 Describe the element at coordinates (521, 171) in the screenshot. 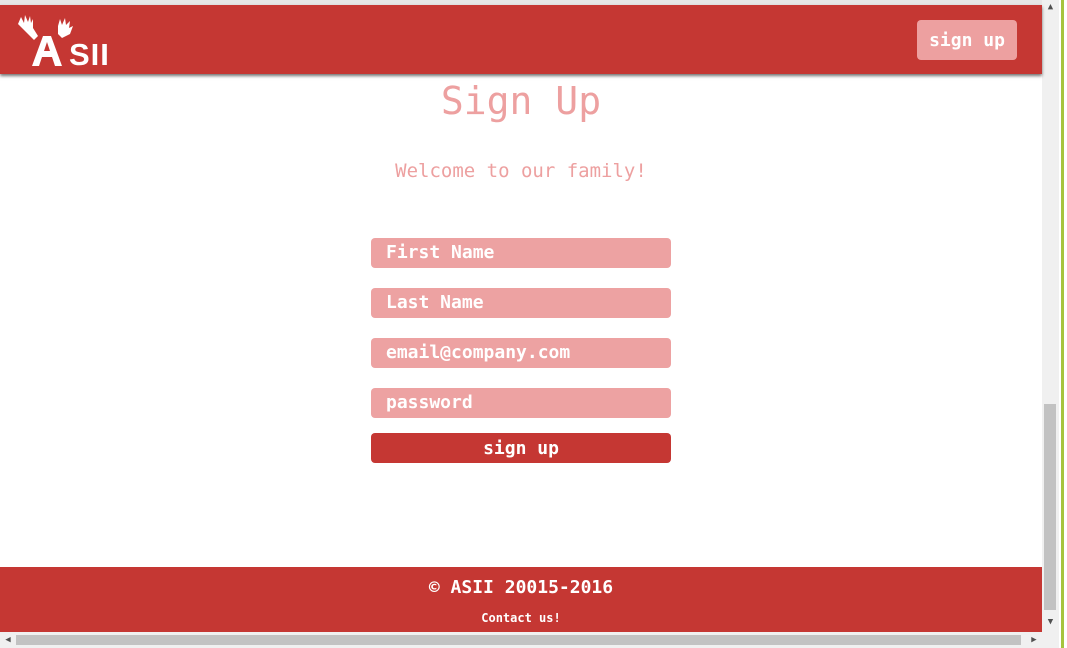

I see `welcome-message: Welcome to our family!` at that location.